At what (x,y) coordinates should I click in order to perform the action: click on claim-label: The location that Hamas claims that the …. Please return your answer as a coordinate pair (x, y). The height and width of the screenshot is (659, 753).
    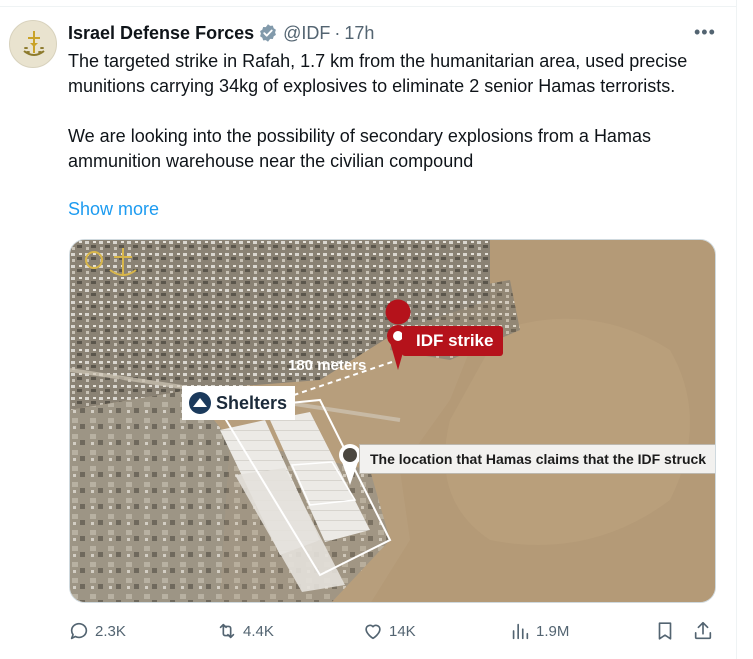
    Looking at the image, I should click on (537, 459).